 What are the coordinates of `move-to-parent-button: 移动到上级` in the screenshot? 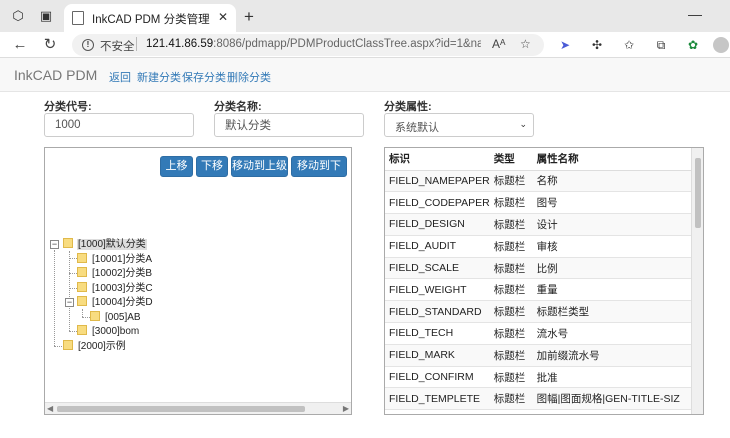 It's located at (259, 166).